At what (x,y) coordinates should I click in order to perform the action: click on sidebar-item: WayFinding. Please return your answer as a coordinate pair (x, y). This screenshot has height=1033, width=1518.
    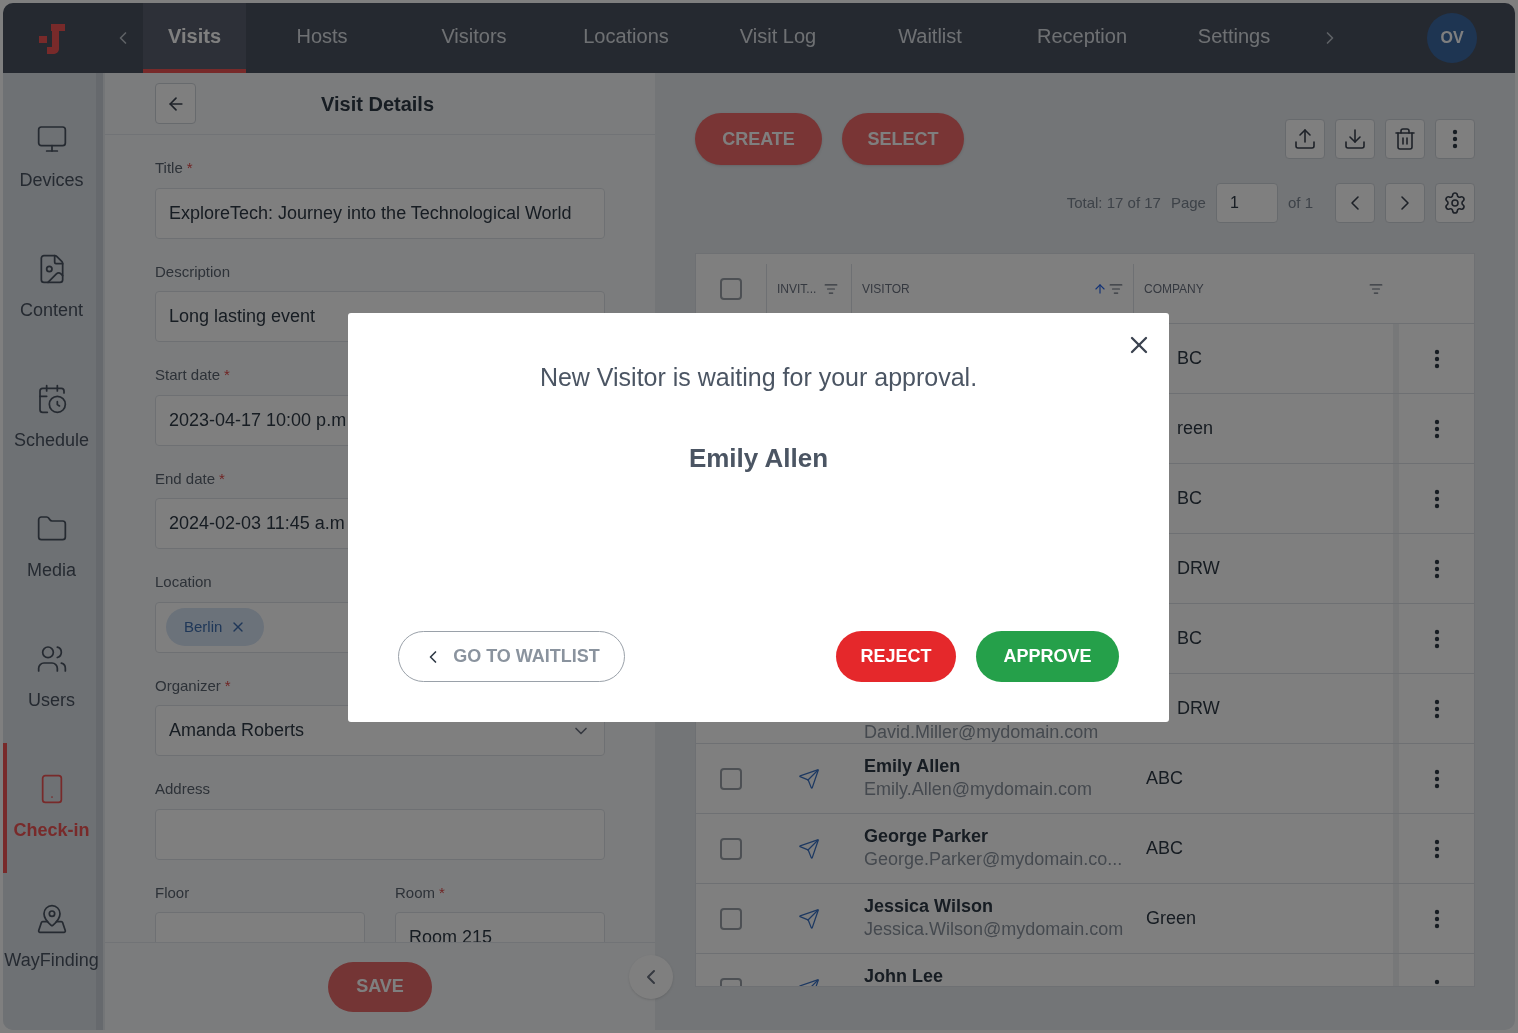
    Looking at the image, I should click on (49, 938).